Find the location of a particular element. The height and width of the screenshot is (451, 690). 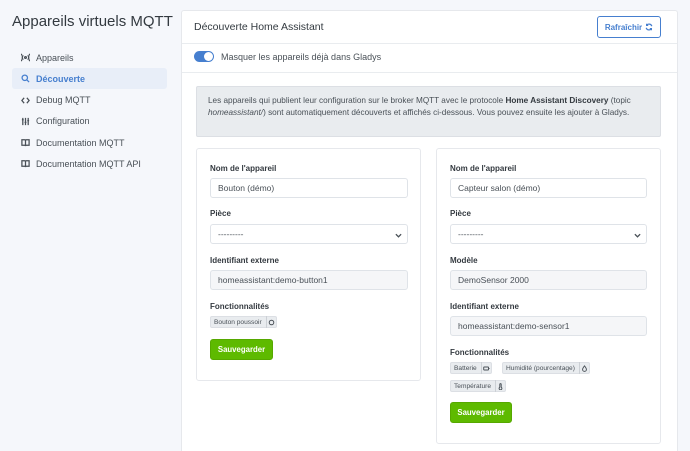

refresh-button-label: Rafraîchir is located at coordinates (623, 27).